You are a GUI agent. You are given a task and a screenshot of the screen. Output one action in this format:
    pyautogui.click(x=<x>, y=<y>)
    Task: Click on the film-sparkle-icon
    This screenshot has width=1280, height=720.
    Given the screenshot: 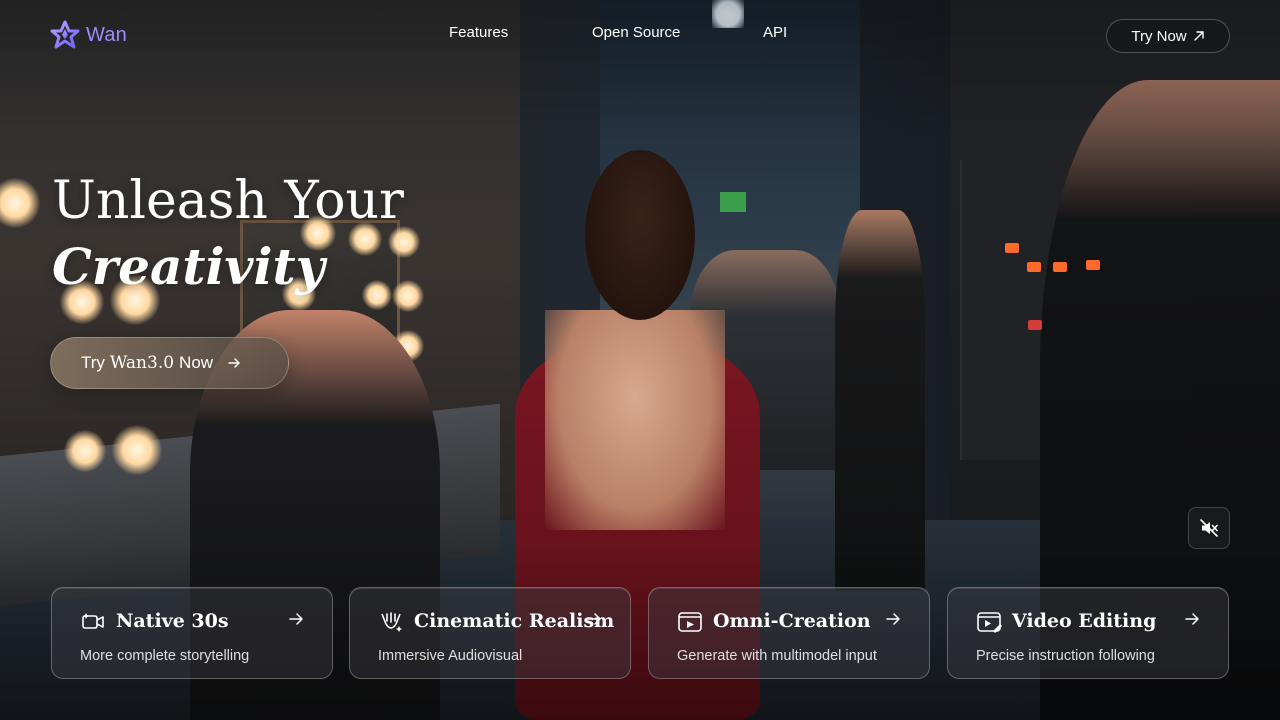 What is the action you would take?
    pyautogui.click(x=93, y=621)
    